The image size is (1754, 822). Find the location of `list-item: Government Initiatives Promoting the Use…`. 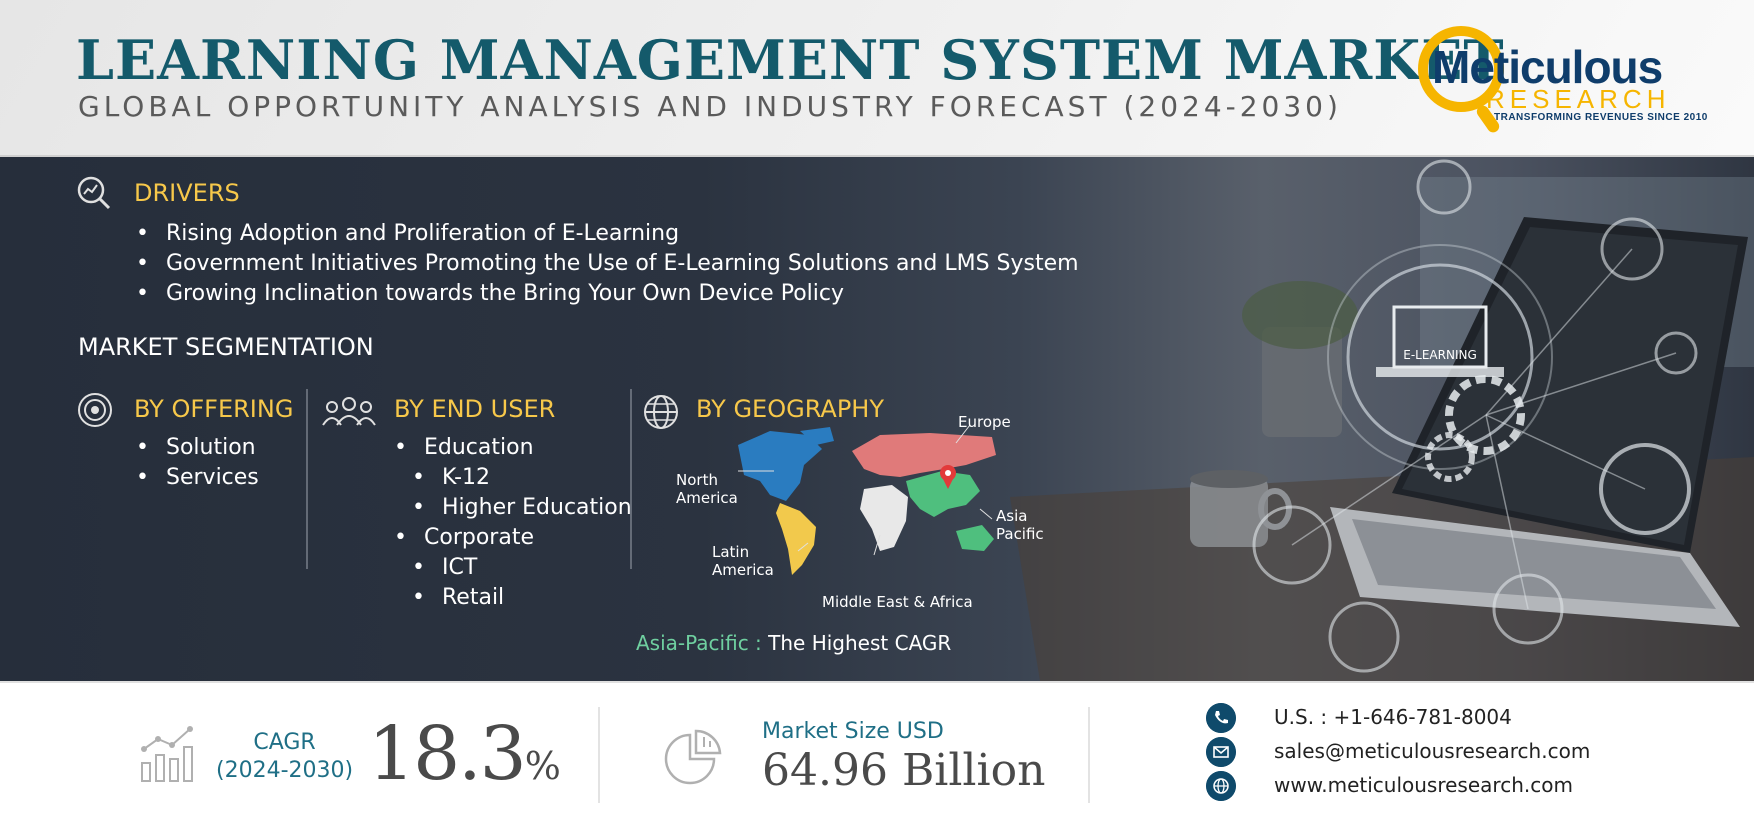

list-item: Government Initiatives Promoting the Use… is located at coordinates (607, 264).